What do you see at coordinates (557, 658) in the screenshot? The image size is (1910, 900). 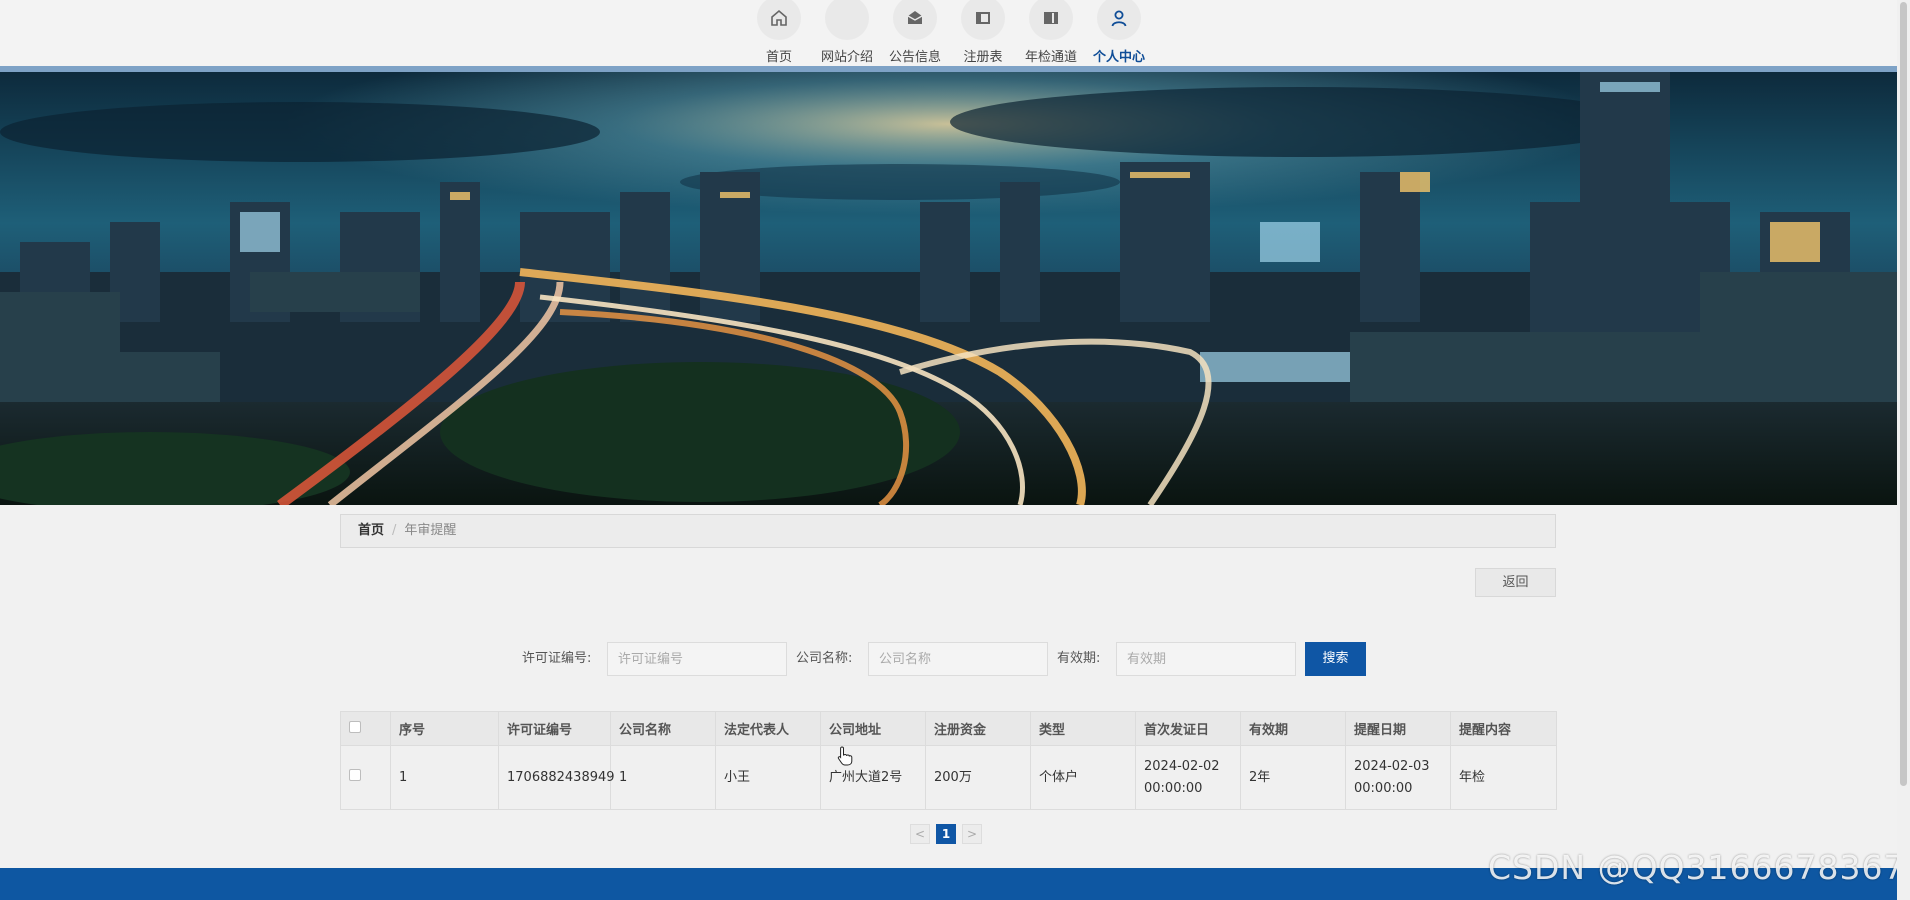 I see `license-label: 许可证编号:` at bounding box center [557, 658].